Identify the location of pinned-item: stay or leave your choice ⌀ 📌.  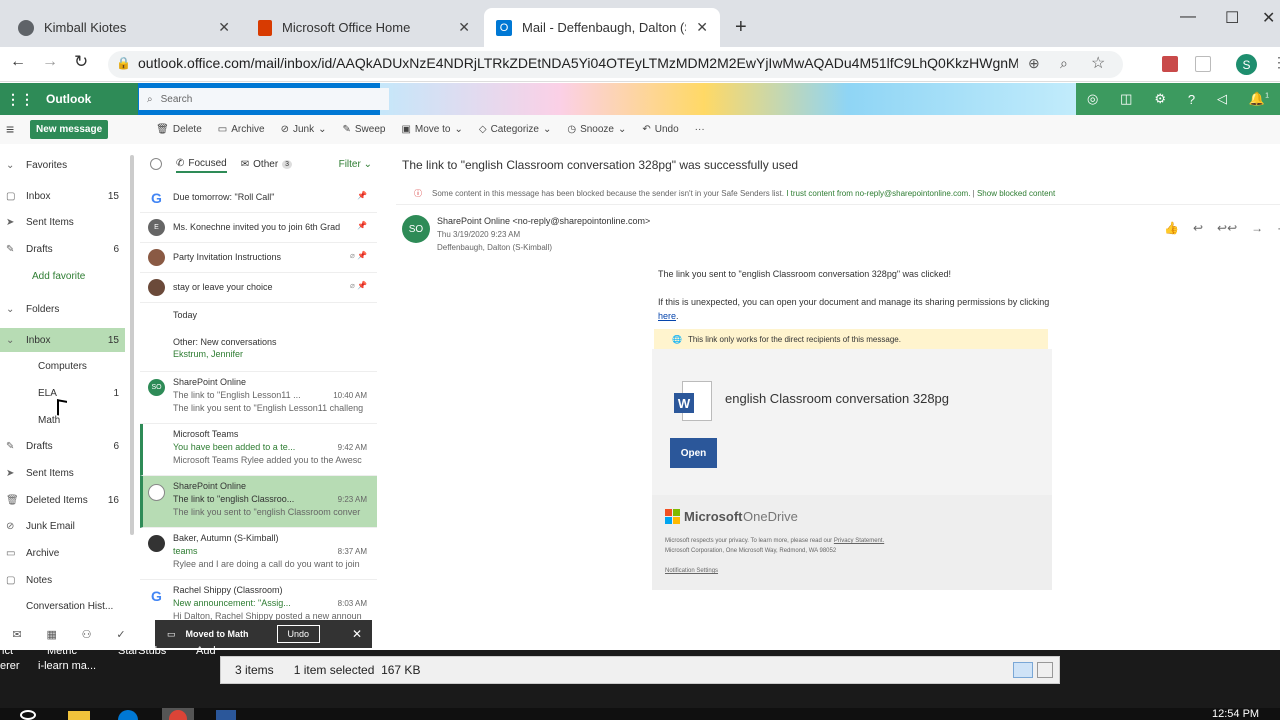
(258, 288).